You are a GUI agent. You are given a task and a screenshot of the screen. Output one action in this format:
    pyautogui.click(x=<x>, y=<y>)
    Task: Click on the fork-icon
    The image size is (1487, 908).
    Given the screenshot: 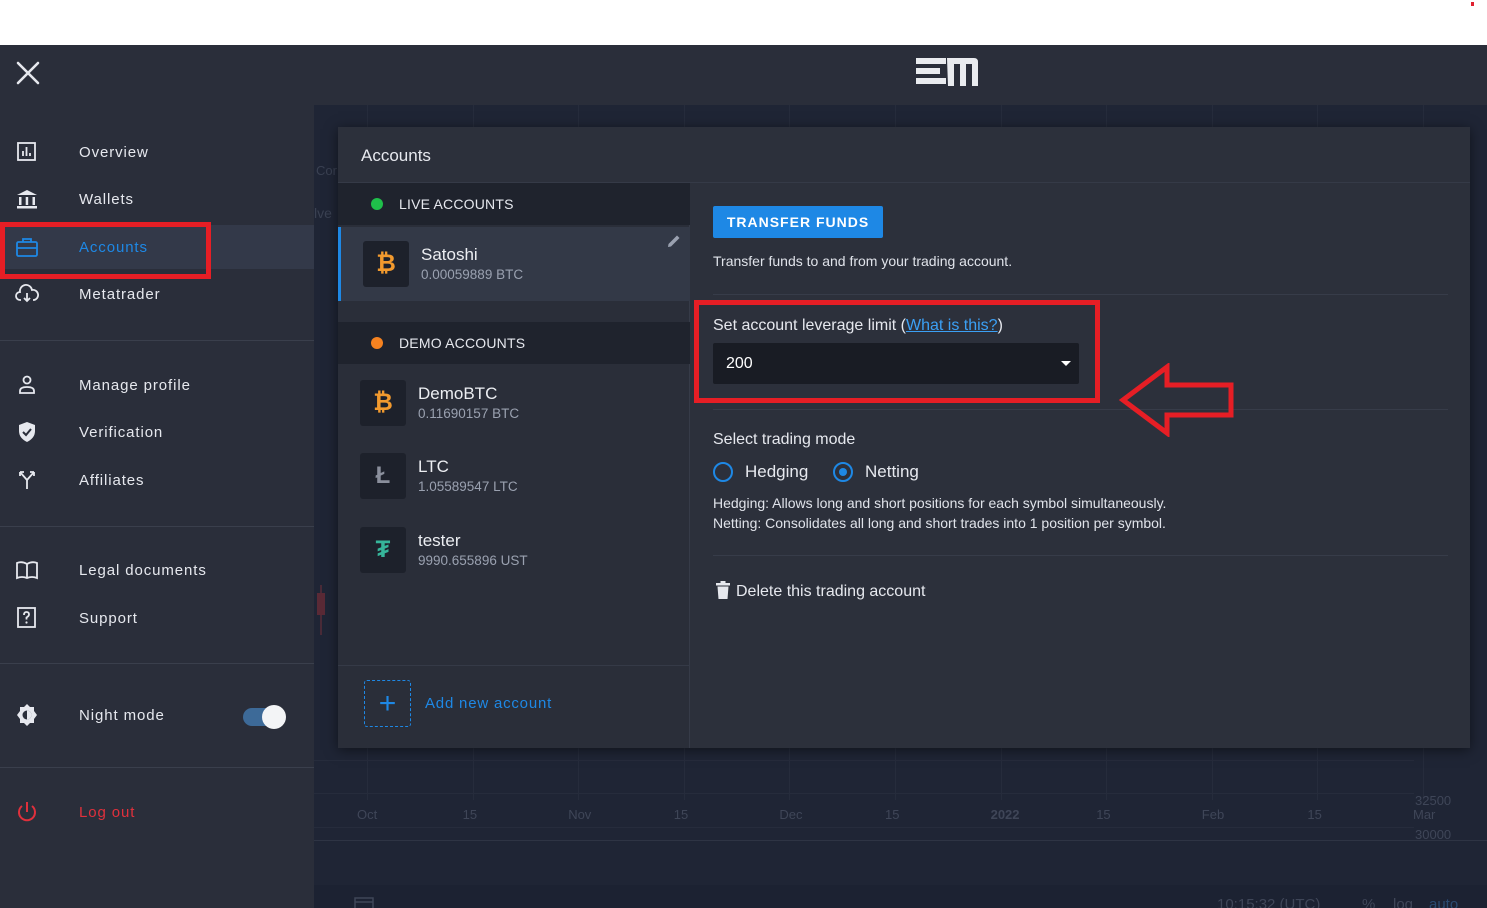 What is the action you would take?
    pyautogui.click(x=27, y=480)
    